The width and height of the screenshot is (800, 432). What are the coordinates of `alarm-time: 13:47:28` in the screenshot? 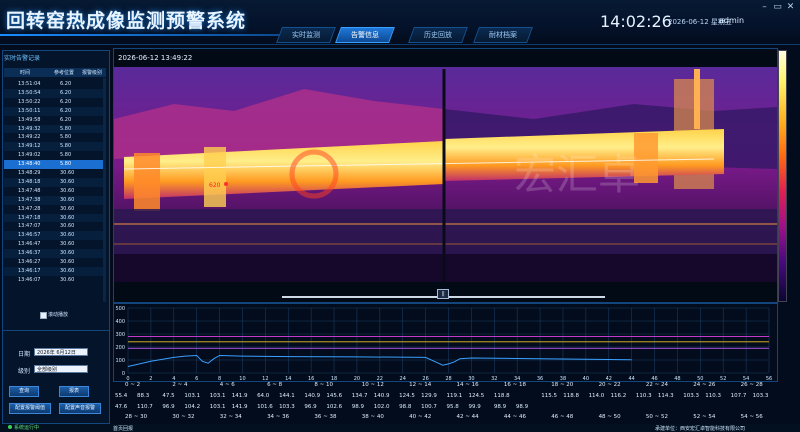 It's located at (29, 208).